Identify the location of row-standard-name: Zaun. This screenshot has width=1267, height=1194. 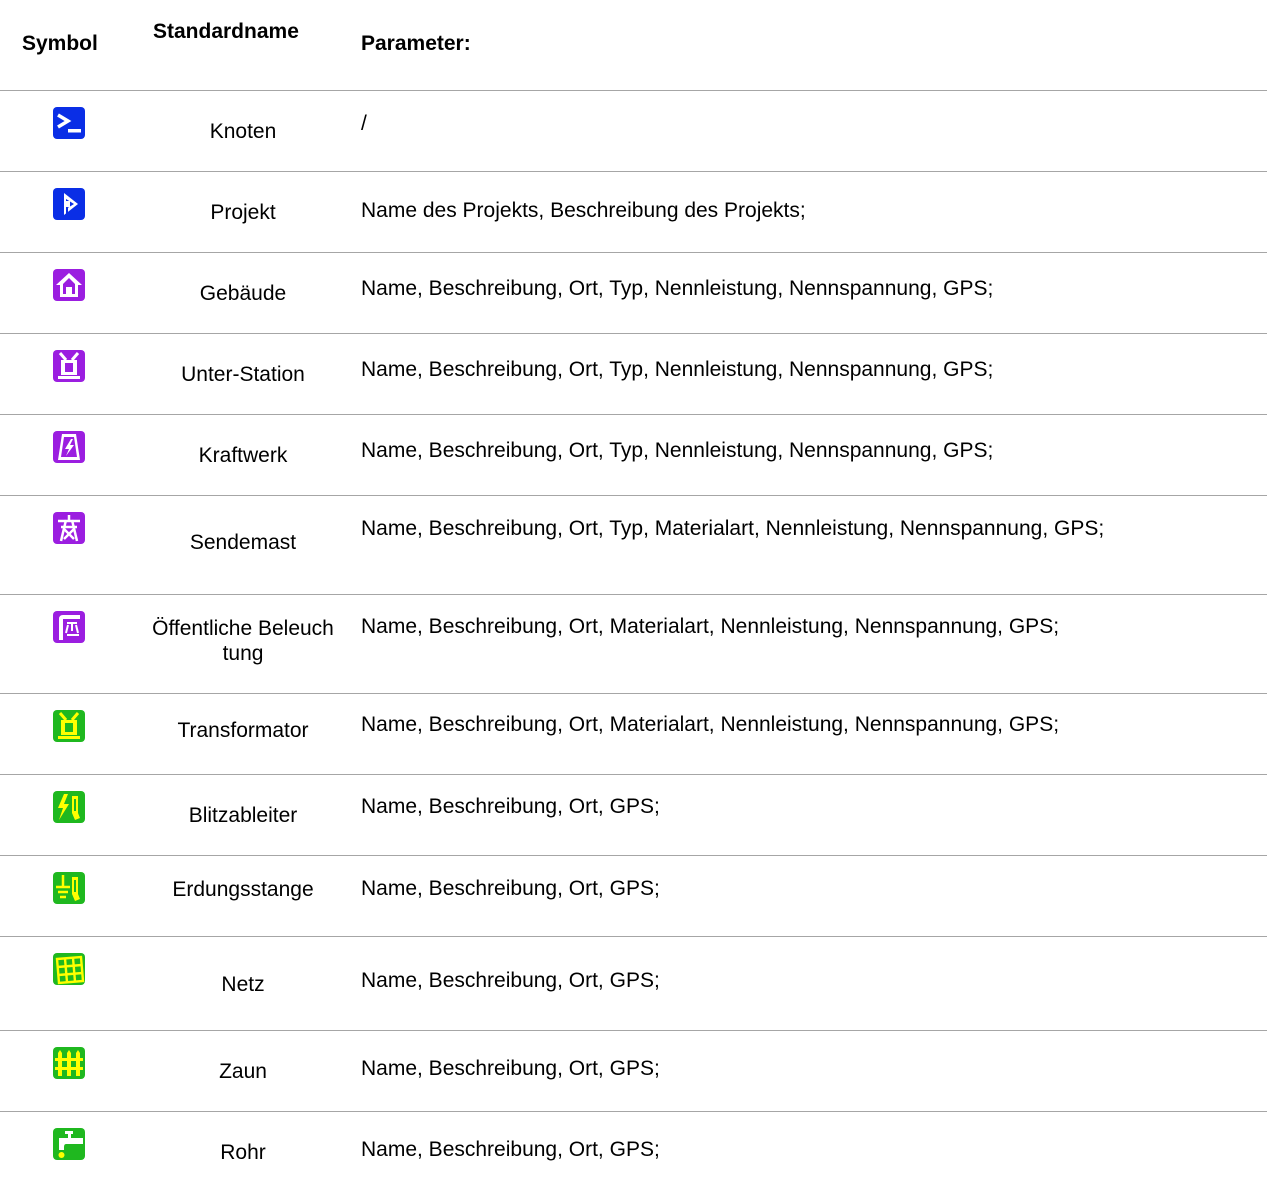
(243, 1071).